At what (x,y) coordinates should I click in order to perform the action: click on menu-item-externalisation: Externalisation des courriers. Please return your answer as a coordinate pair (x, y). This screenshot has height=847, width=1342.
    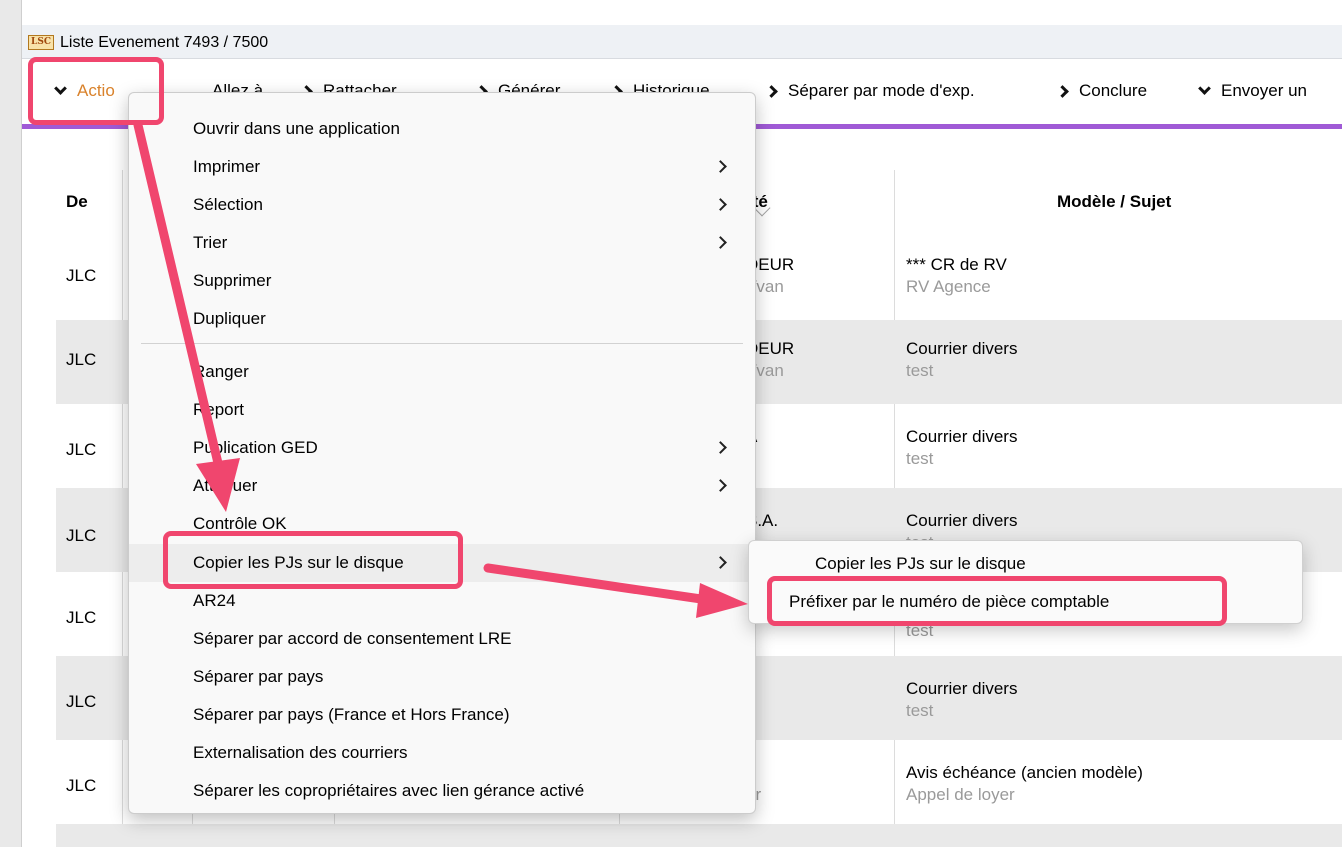
    Looking at the image, I should click on (442, 753).